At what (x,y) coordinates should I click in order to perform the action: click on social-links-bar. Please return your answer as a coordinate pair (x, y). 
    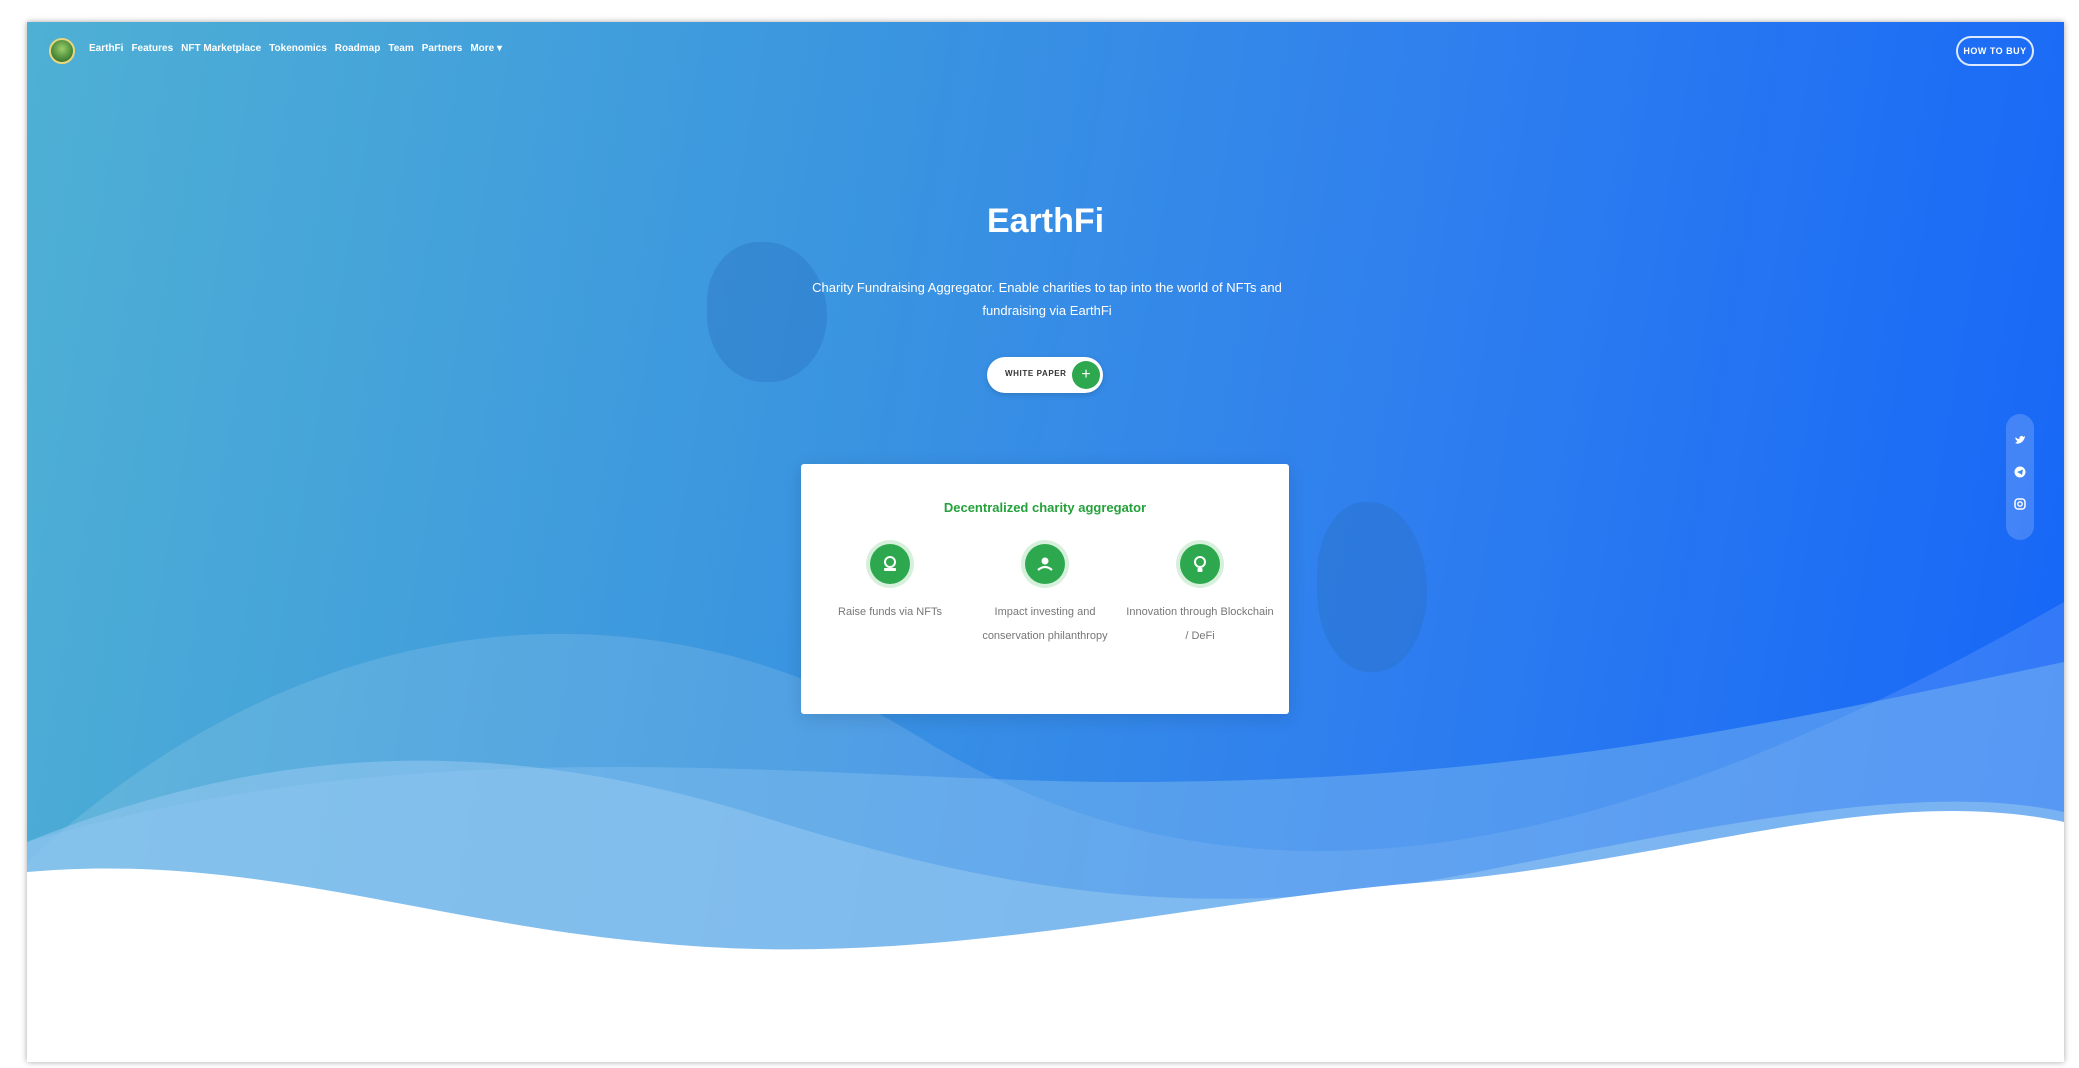
    Looking at the image, I should click on (2020, 477).